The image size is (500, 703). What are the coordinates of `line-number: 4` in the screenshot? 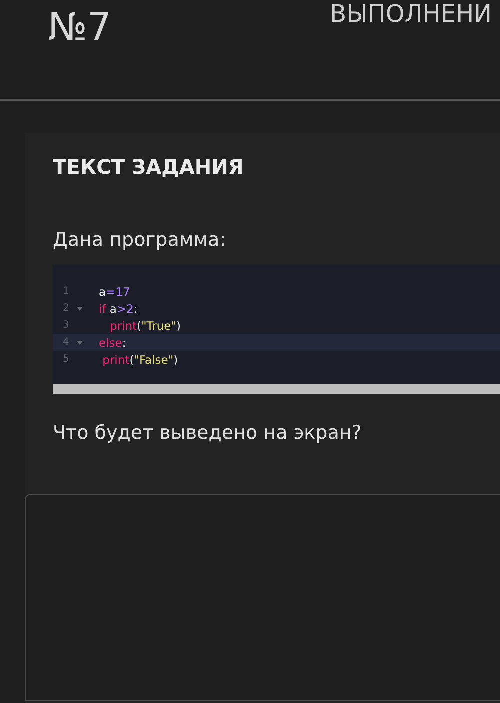 It's located at (66, 342).